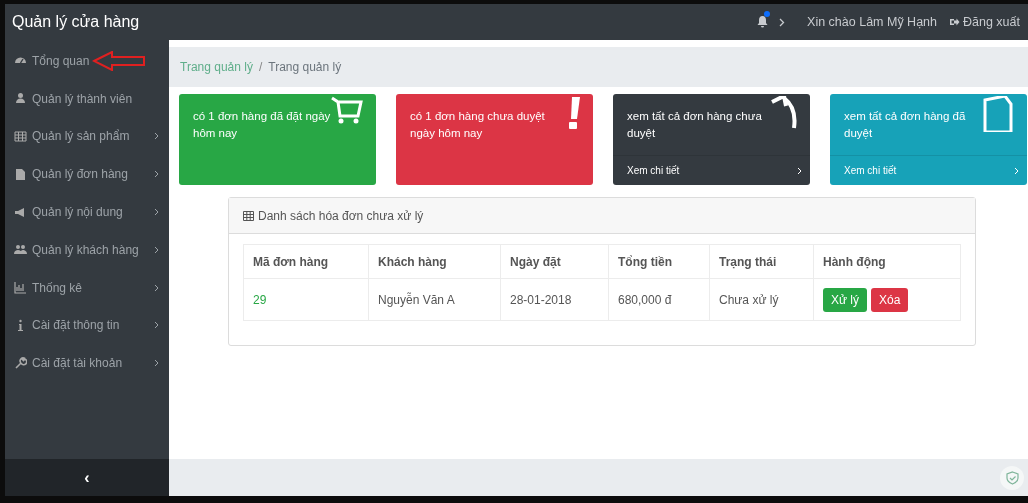 This screenshot has width=1028, height=503. I want to click on exclamation-icon, so click(574, 113).